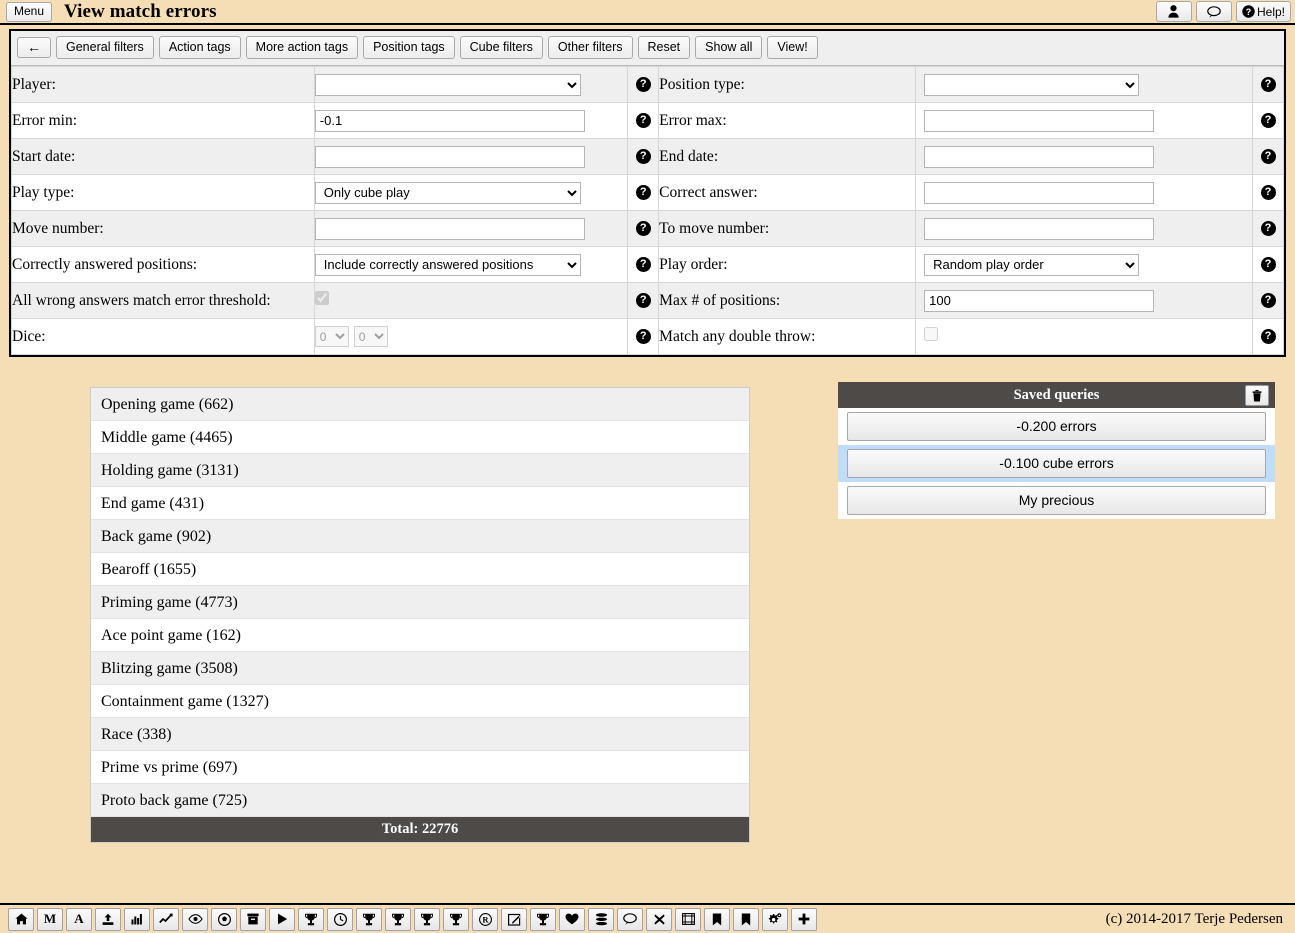 The height and width of the screenshot is (933, 1295). I want to click on general-filters-button: General filters, so click(105, 47).